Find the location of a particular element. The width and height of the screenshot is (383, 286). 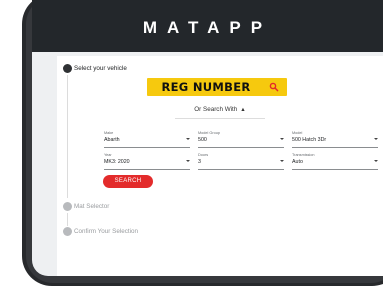

divider is located at coordinates (220, 118).